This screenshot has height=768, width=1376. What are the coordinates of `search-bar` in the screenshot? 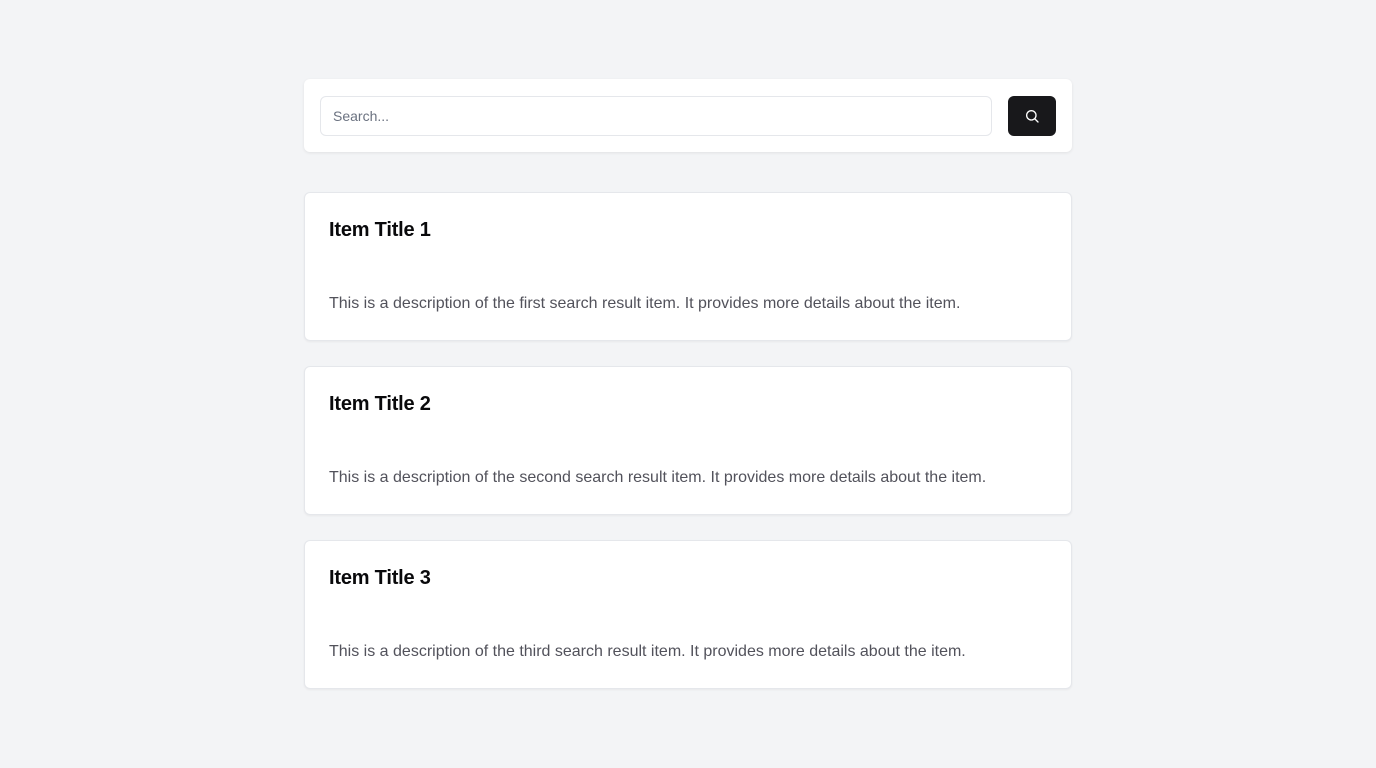 It's located at (688, 115).